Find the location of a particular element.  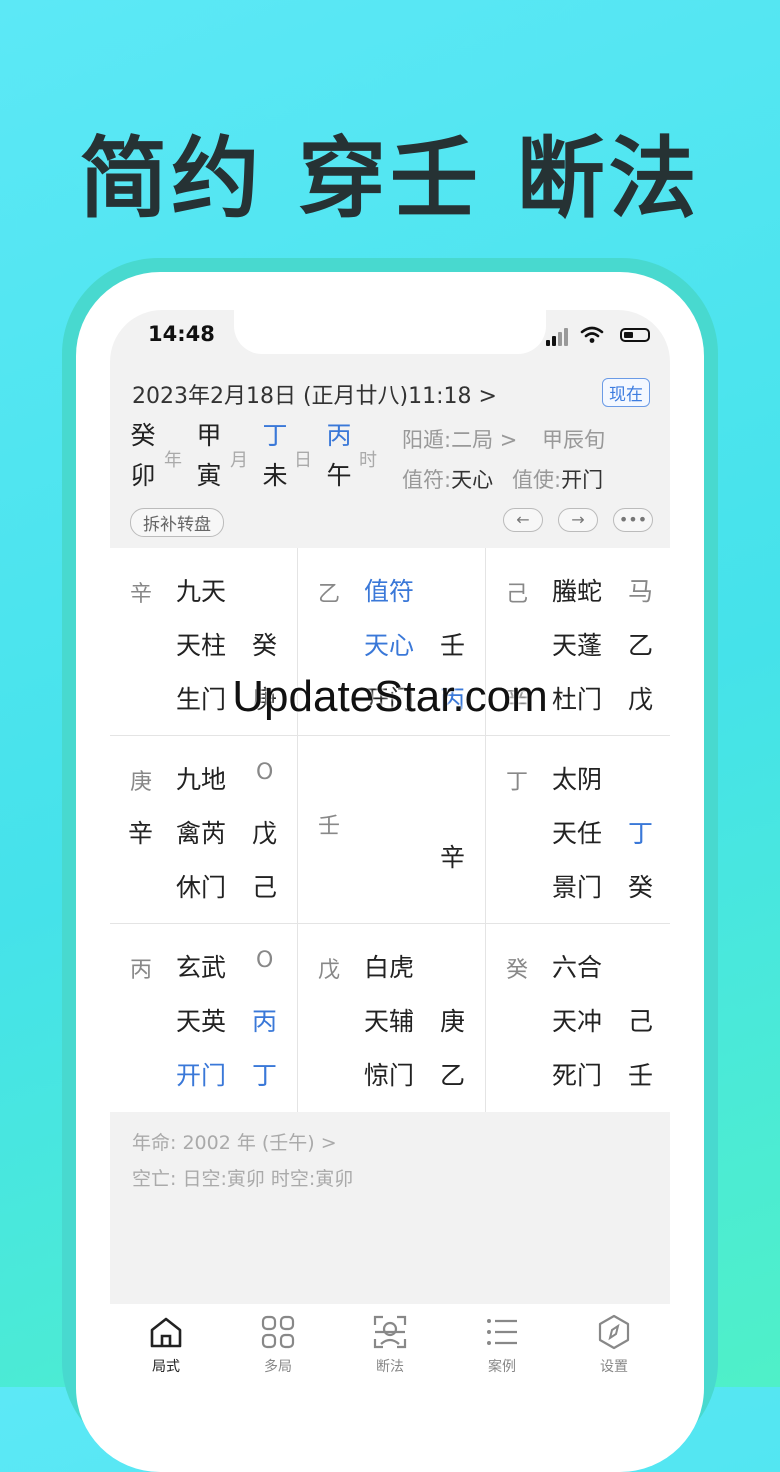

tab-label: 断法 is located at coordinates (390, 1367).